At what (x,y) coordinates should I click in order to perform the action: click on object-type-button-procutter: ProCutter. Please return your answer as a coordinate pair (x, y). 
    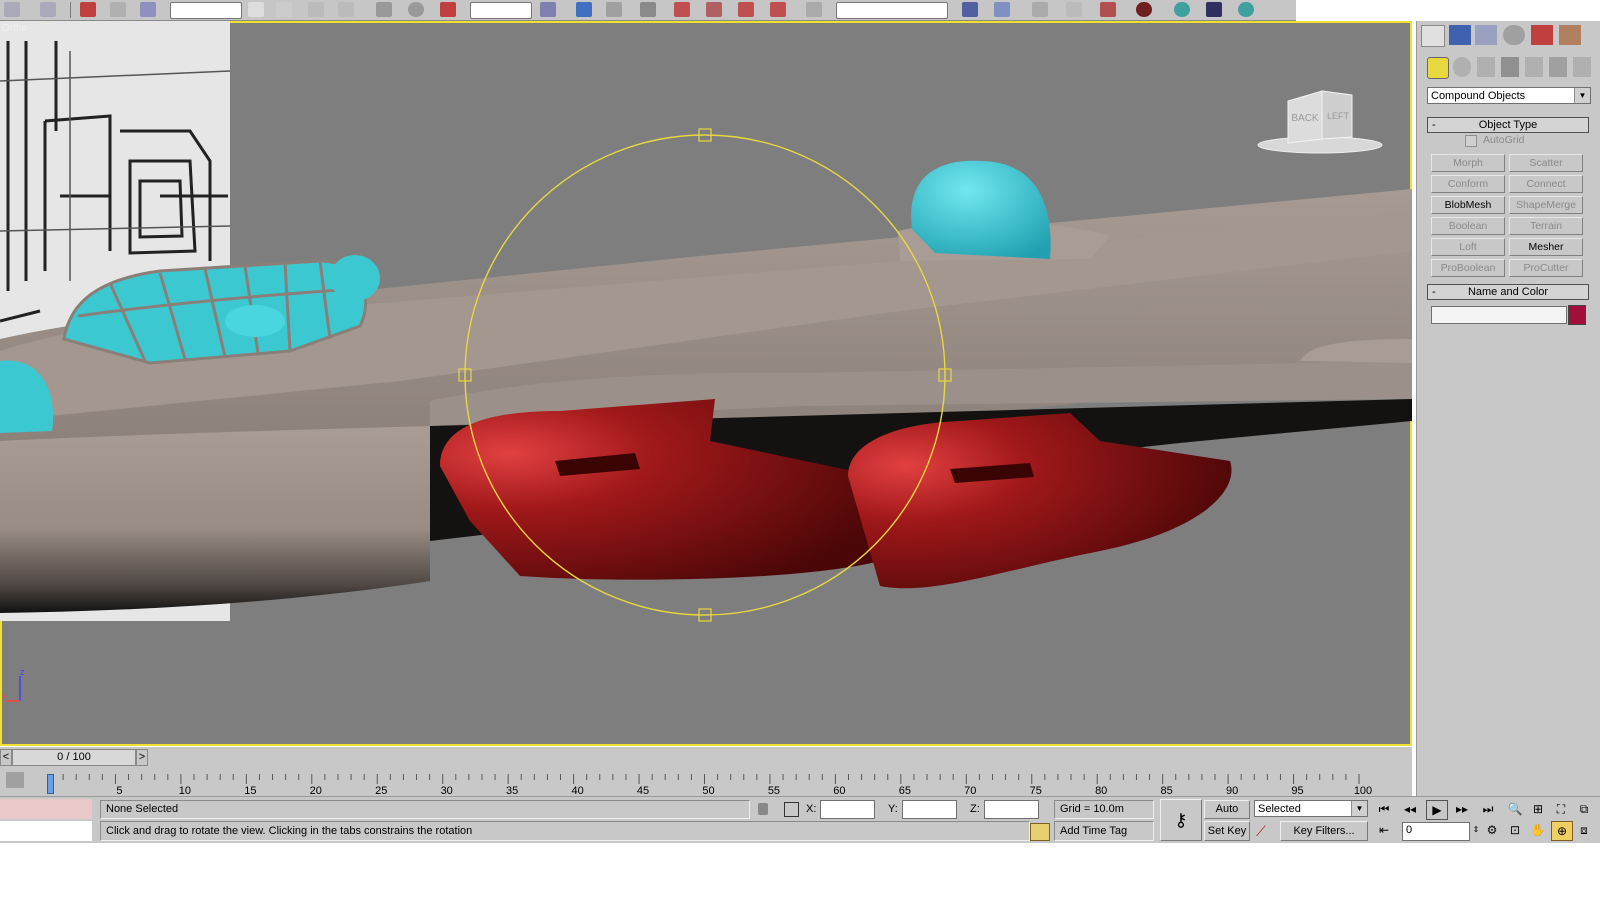
    Looking at the image, I should click on (1546, 268).